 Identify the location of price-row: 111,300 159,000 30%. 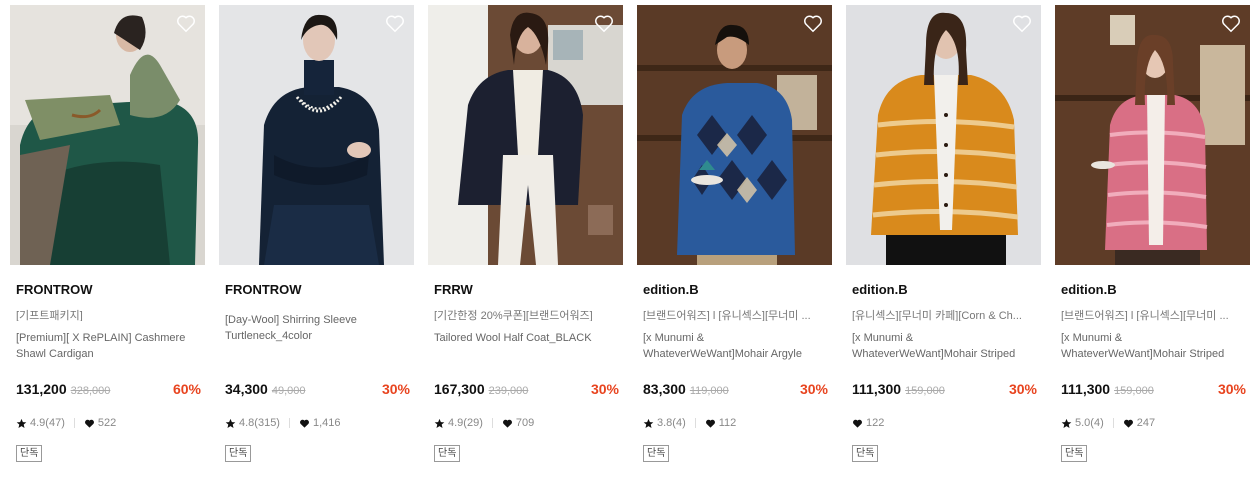
(944, 389).